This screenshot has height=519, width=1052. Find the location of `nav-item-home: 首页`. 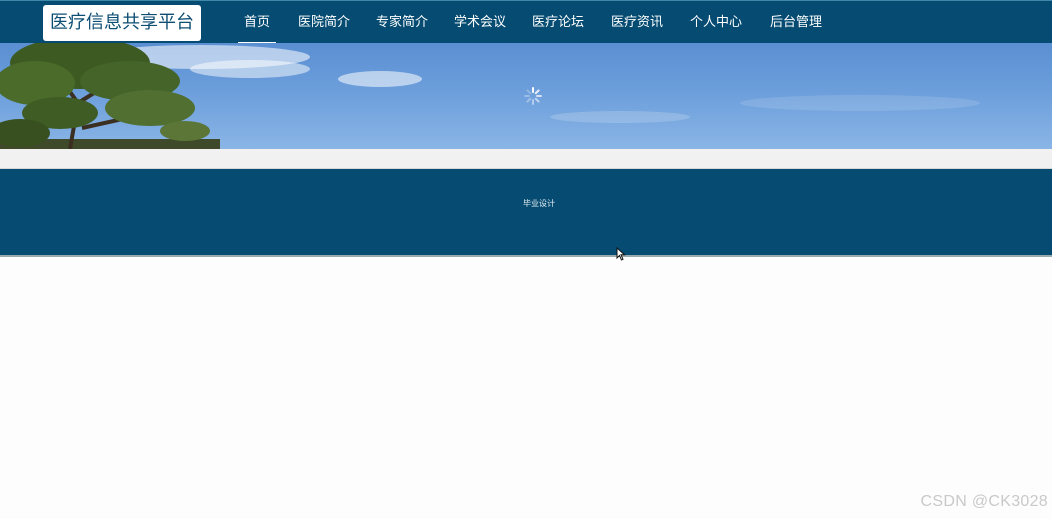

nav-item-home: 首页 is located at coordinates (257, 22).